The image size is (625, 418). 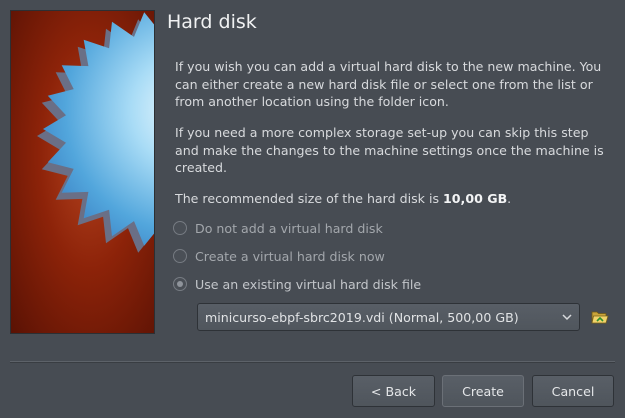 What do you see at coordinates (290, 256) in the screenshot?
I see `radio-create-disk-label: Create a virtual hard disk now` at bounding box center [290, 256].